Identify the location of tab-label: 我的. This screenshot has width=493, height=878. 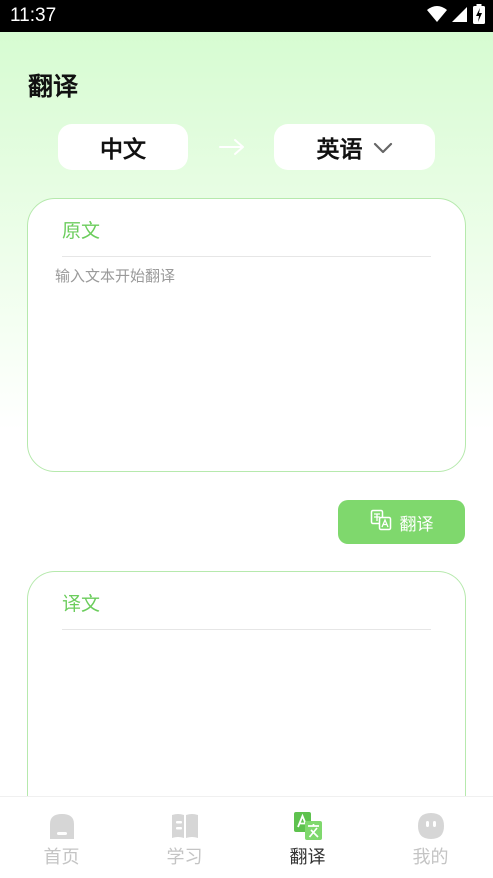
(430, 857).